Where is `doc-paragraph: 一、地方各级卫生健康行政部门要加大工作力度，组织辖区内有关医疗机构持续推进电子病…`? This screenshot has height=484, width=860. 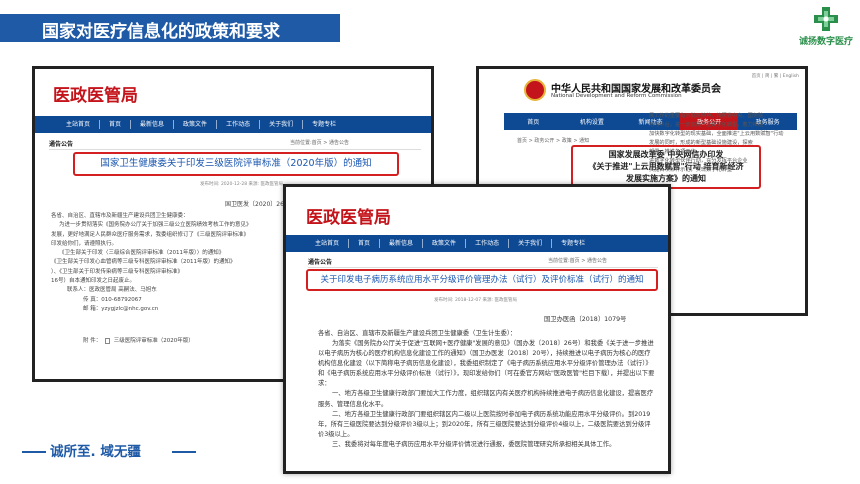
doc-paragraph: 一、地方各级卫生健康行政部门要加大工作力度，组织辖区内有关医疗机构持续推进电子病… is located at coordinates (486, 399).